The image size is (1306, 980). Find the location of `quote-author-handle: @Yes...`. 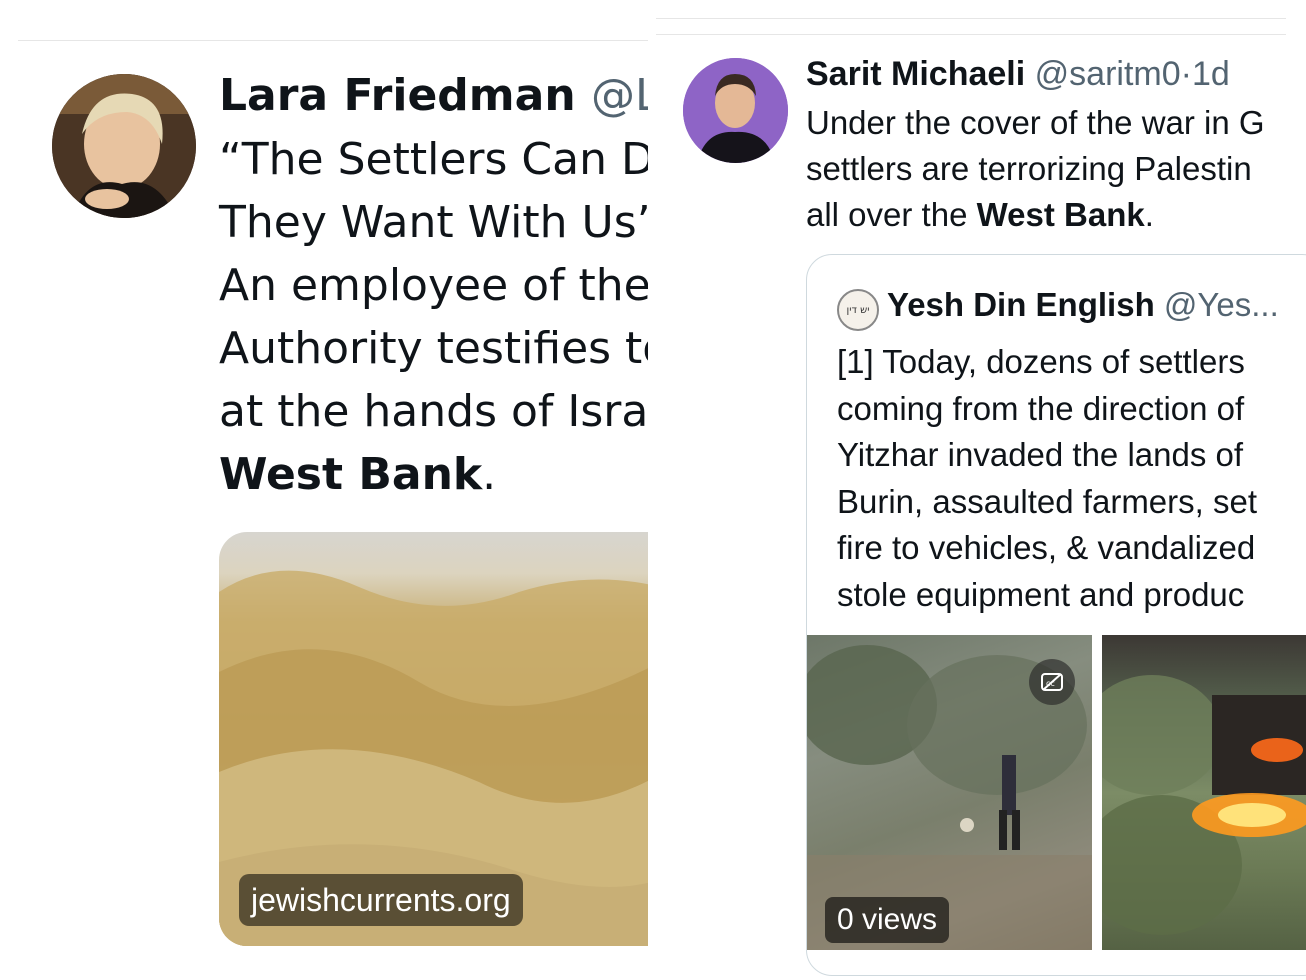

quote-author-handle: @Yes... is located at coordinates (1221, 304).